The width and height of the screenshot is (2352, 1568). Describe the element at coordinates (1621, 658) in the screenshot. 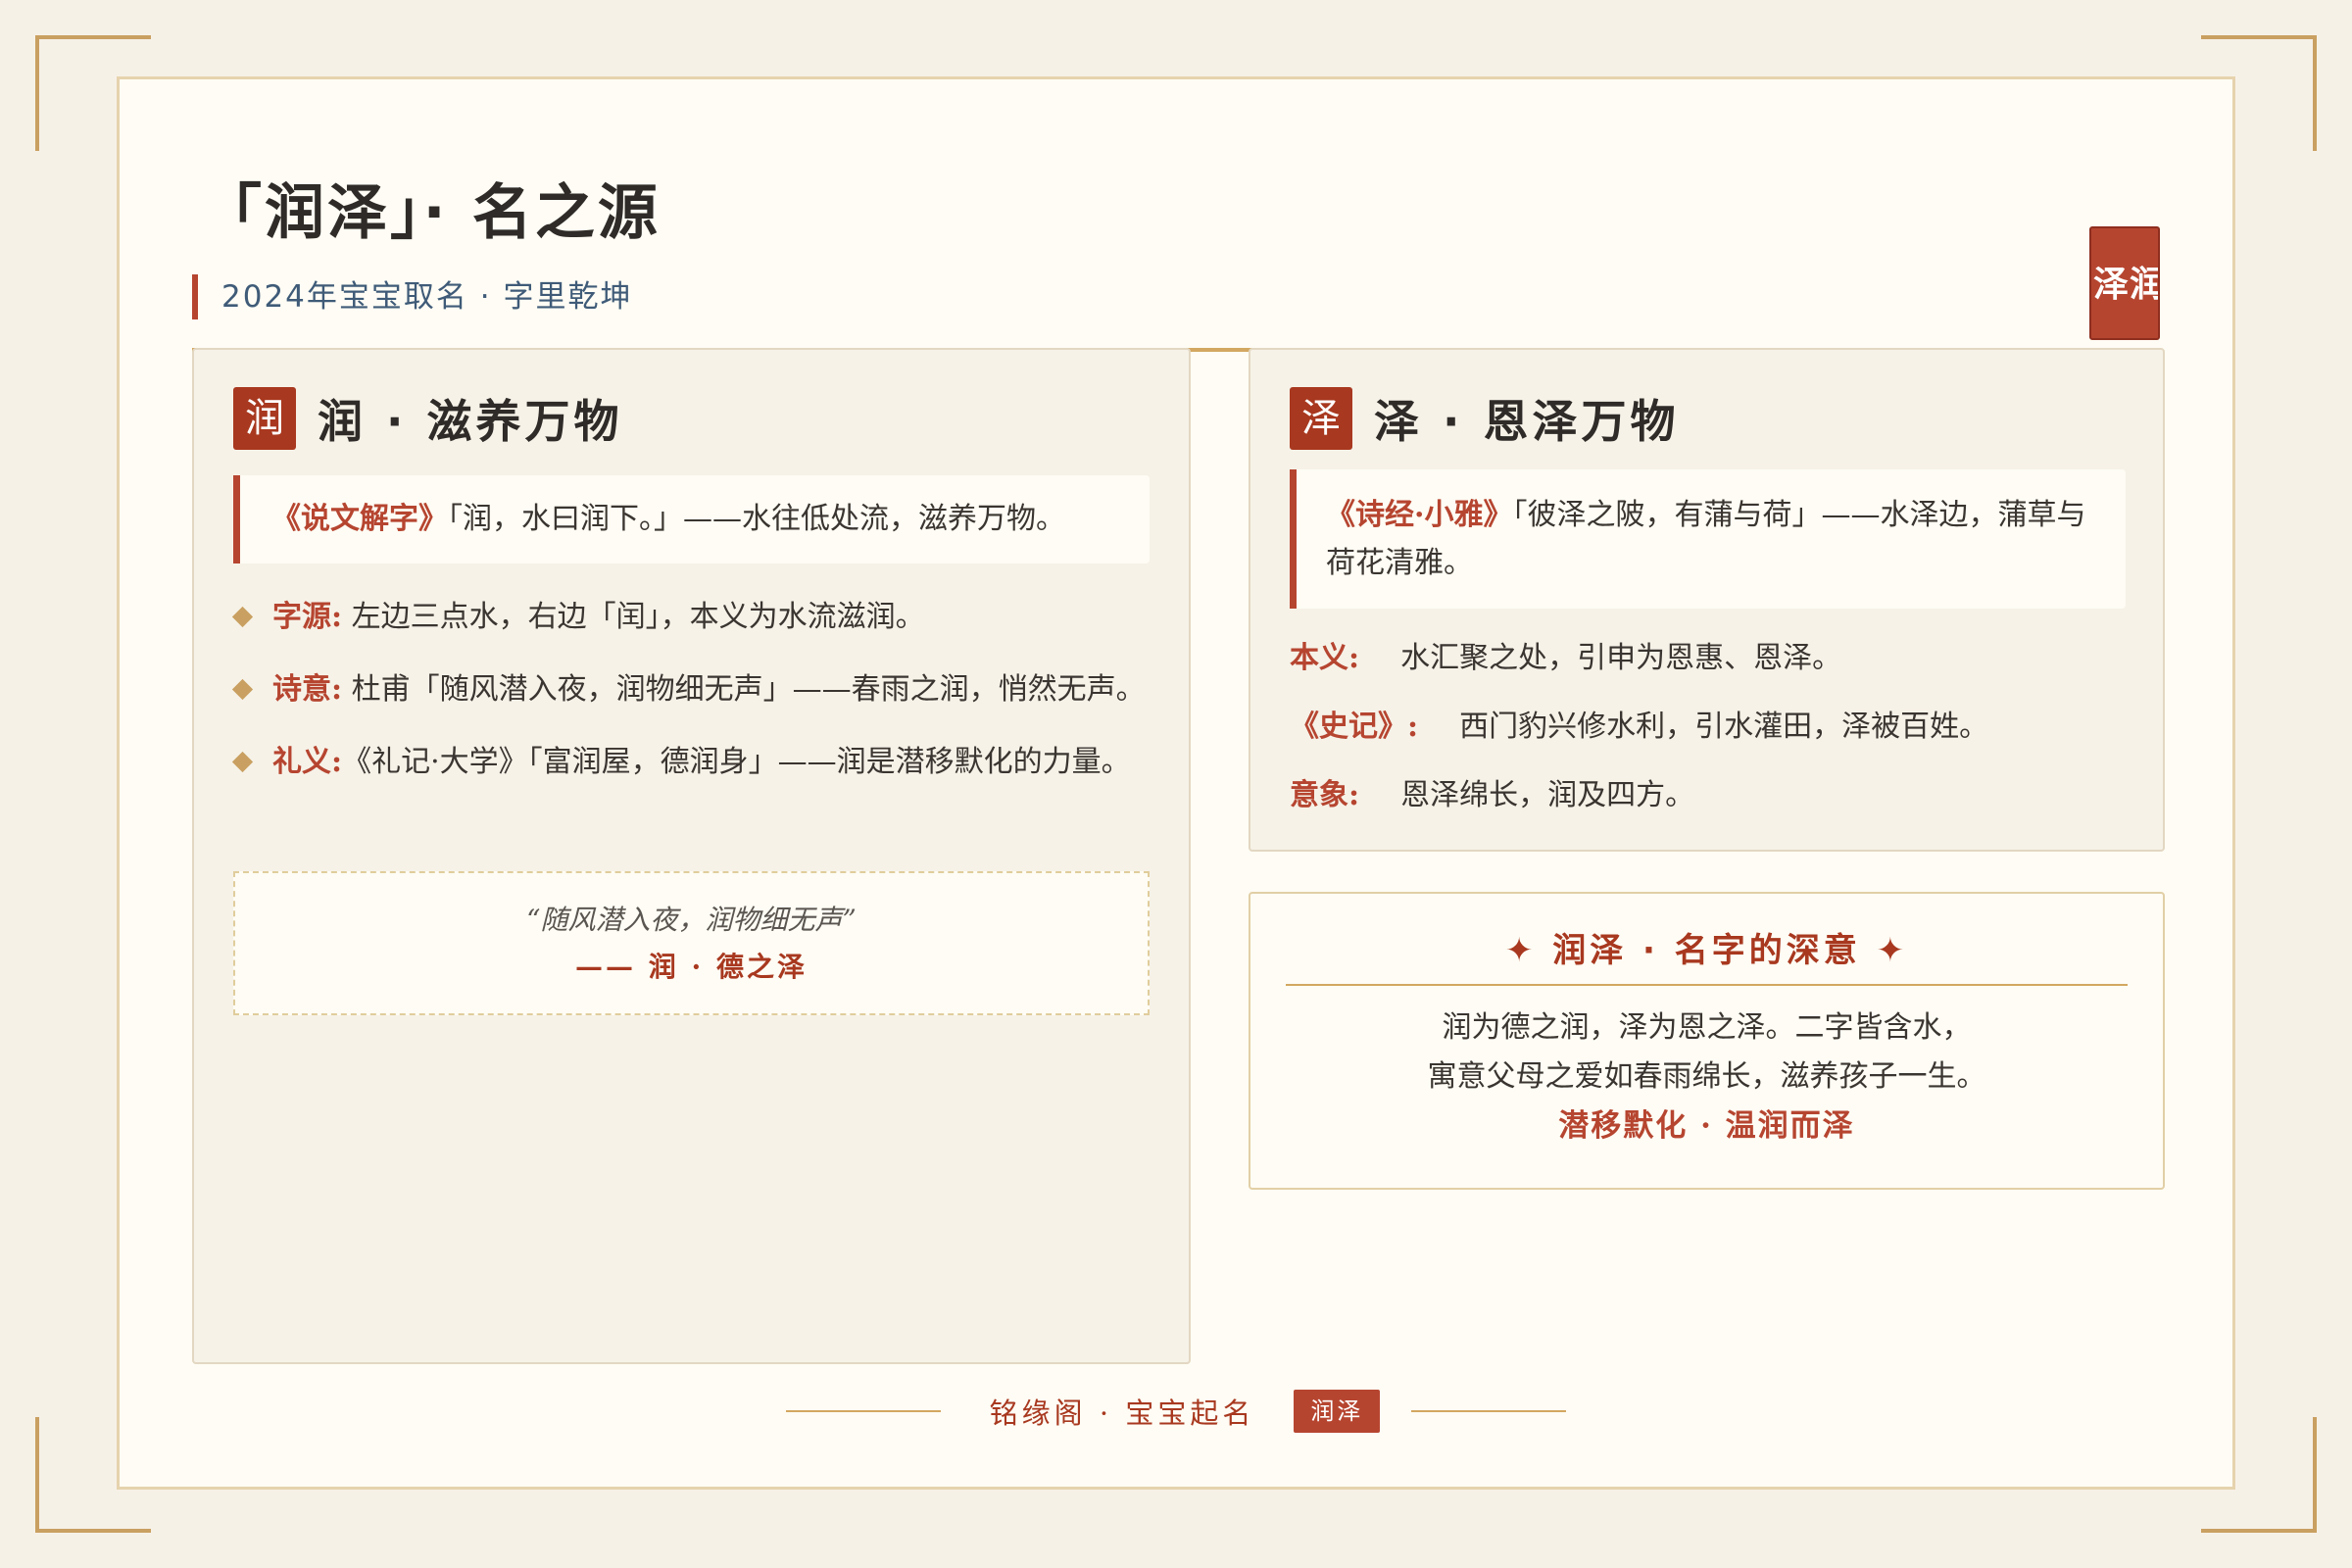

I see `def-text: 水汇聚之处，引申为恩惠、恩泽。` at that location.